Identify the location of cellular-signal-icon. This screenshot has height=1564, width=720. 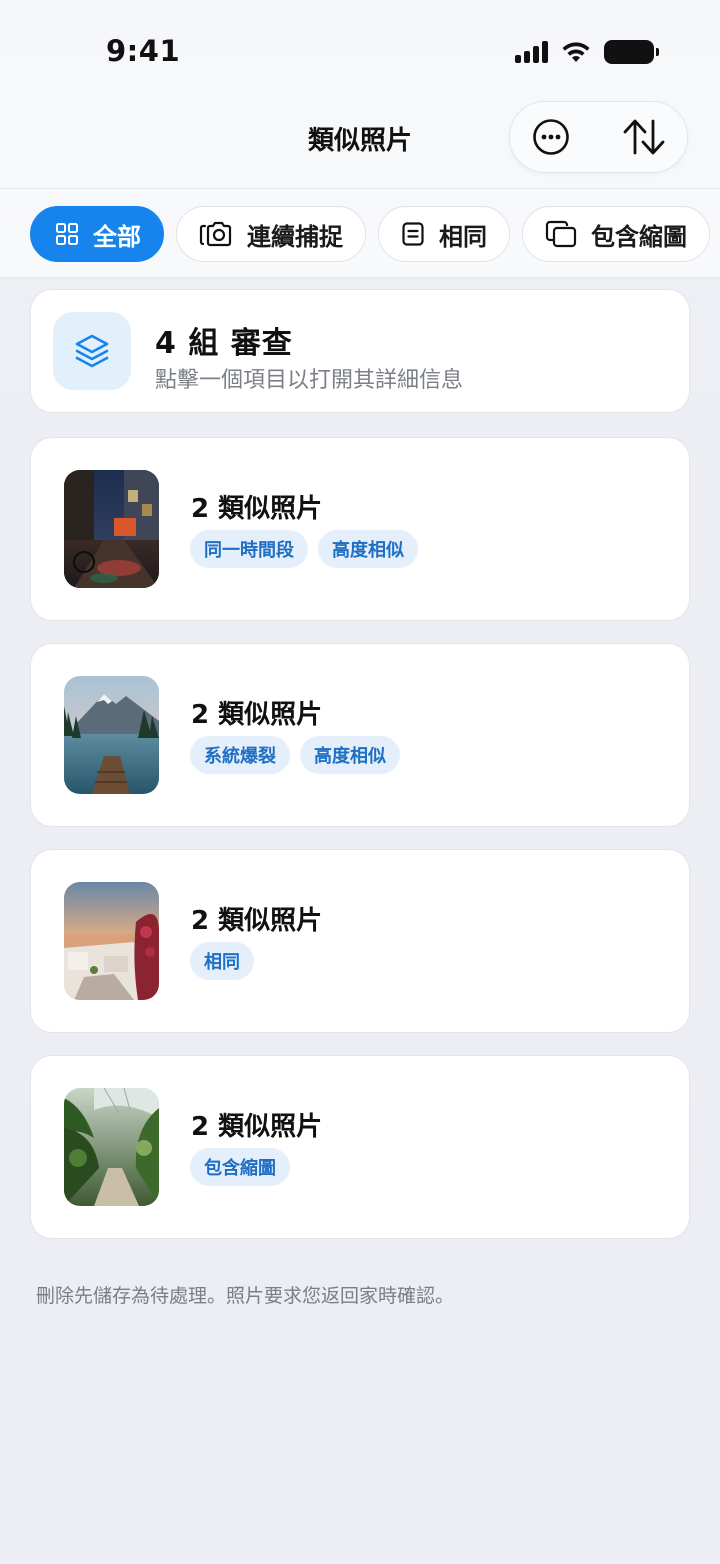
(531, 52).